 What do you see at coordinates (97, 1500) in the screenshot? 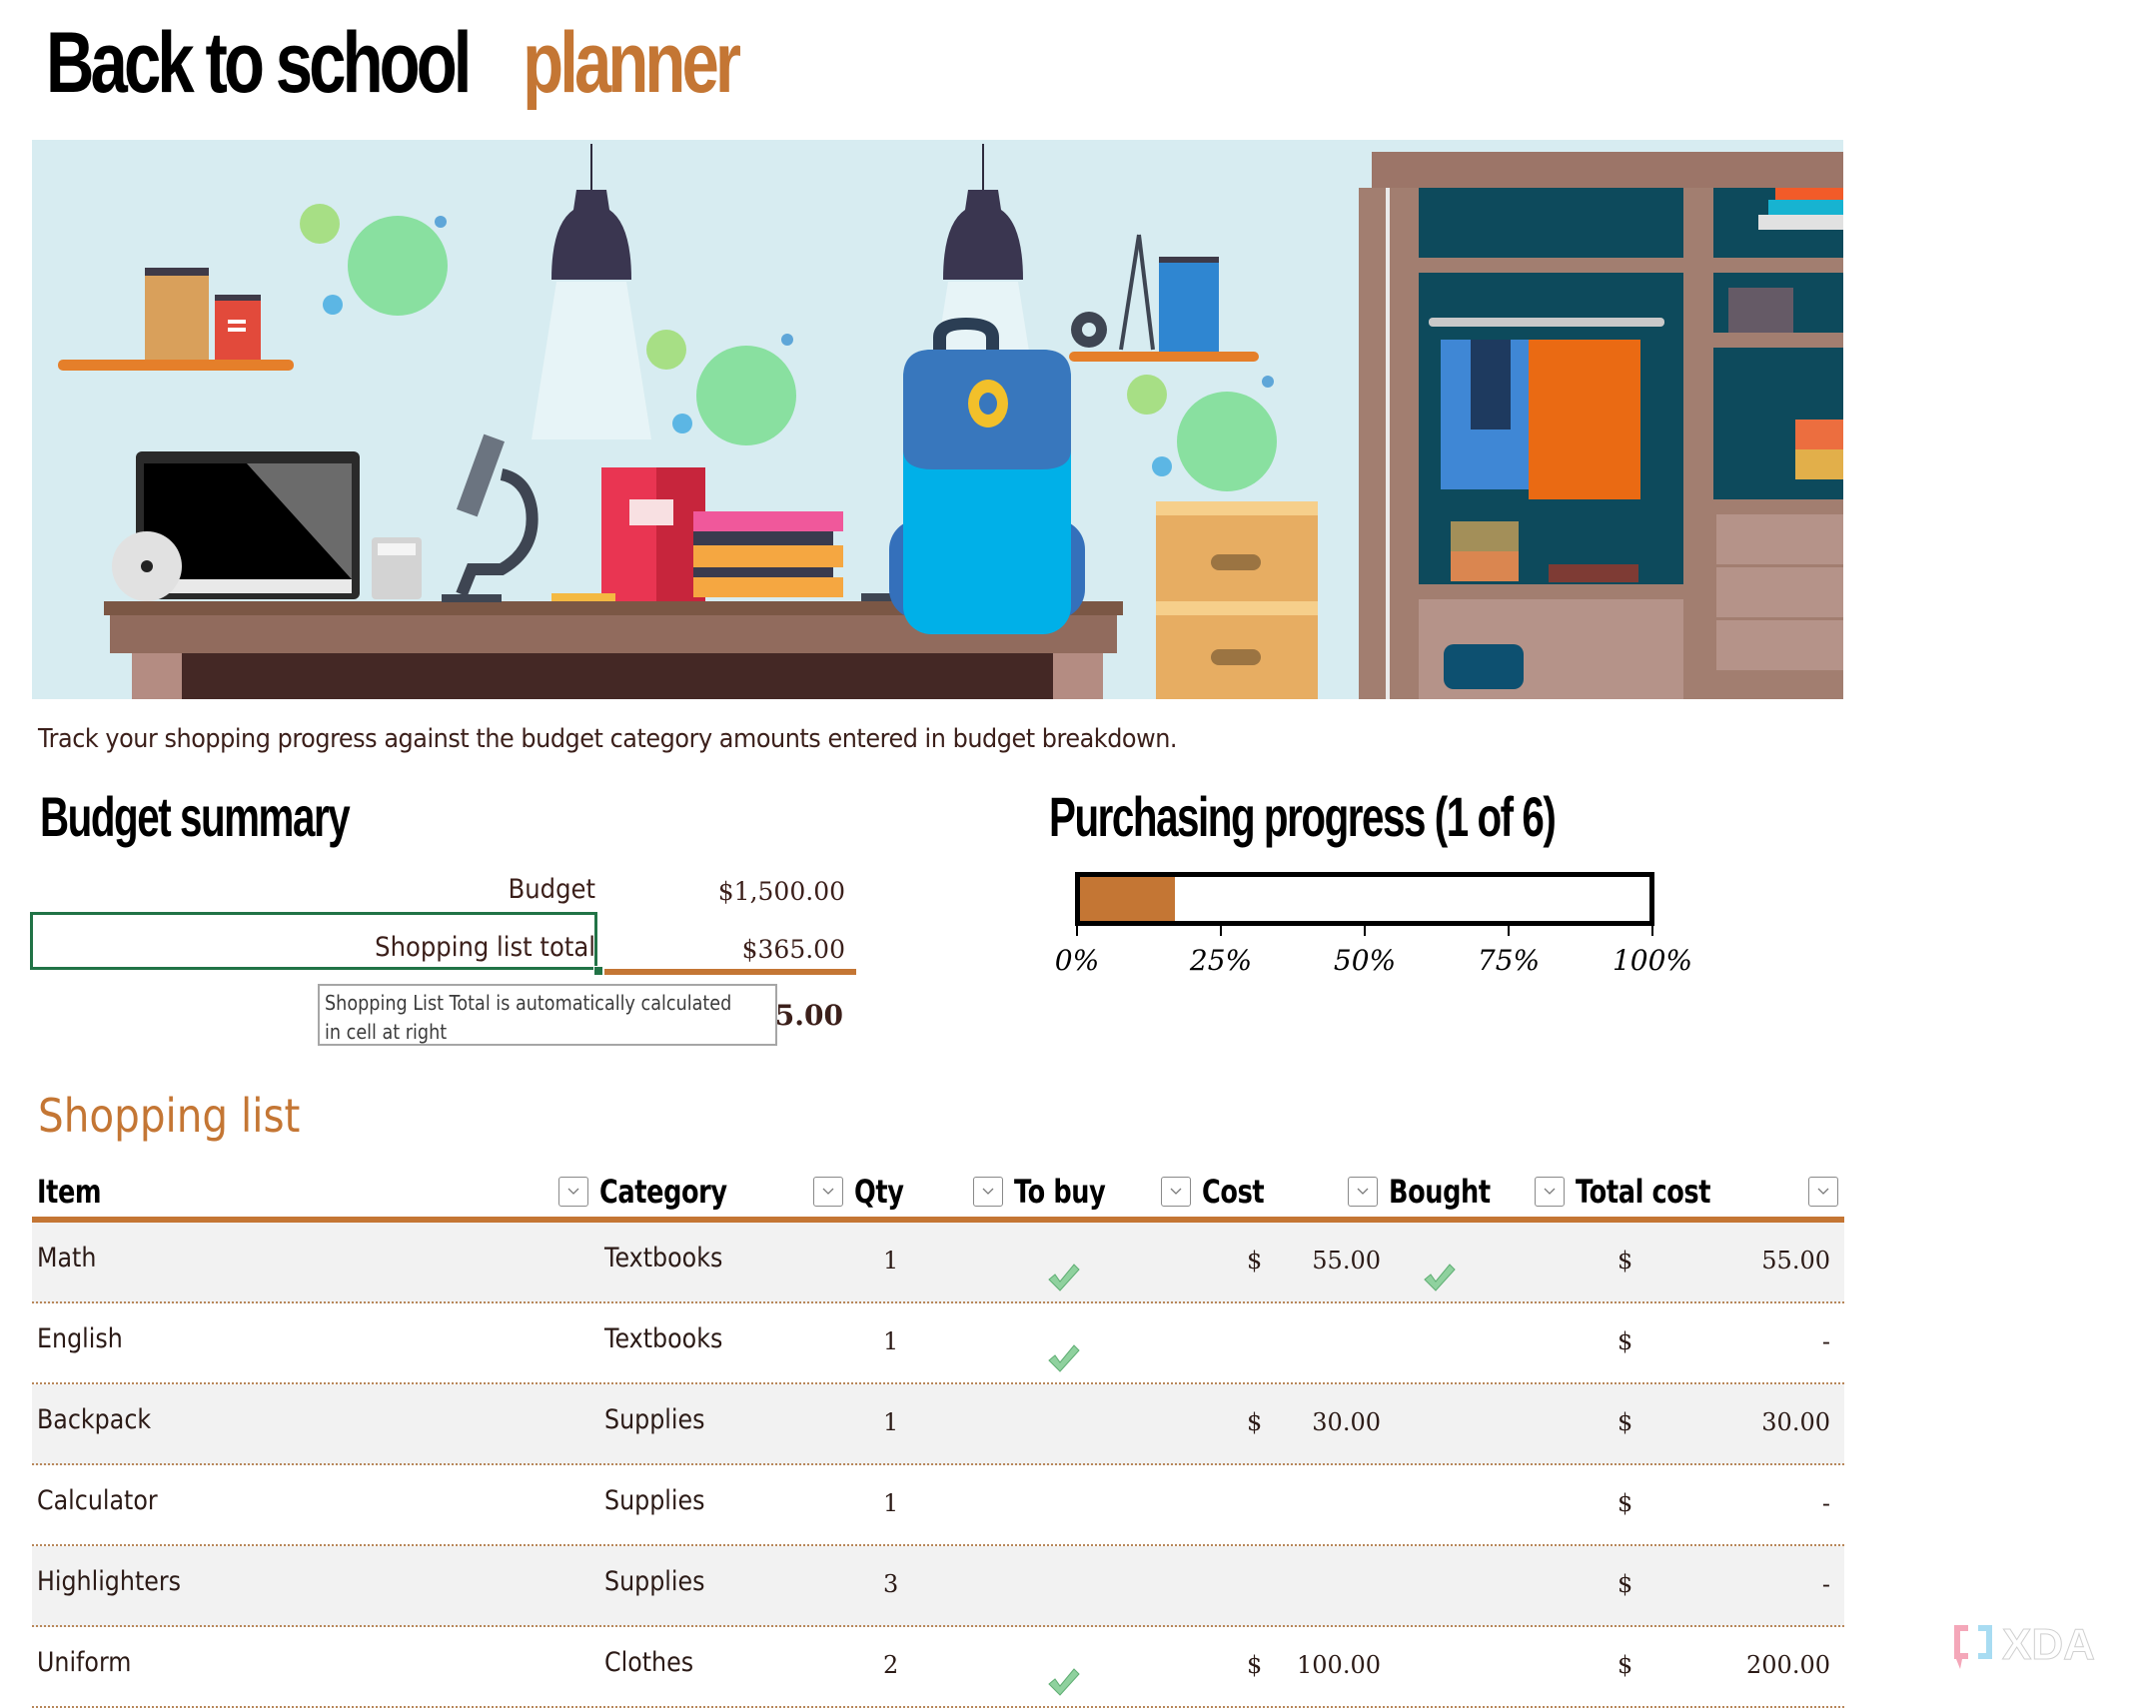
I see `cell-item: Calculator` at bounding box center [97, 1500].